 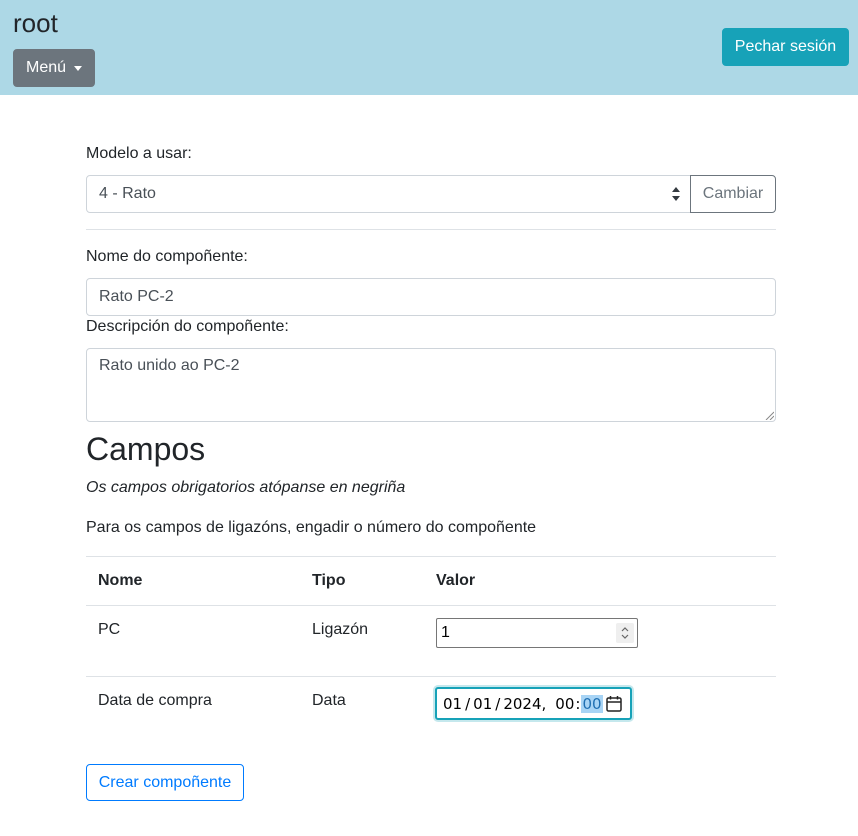 What do you see at coordinates (614, 703) in the screenshot?
I see `calendar-icon` at bounding box center [614, 703].